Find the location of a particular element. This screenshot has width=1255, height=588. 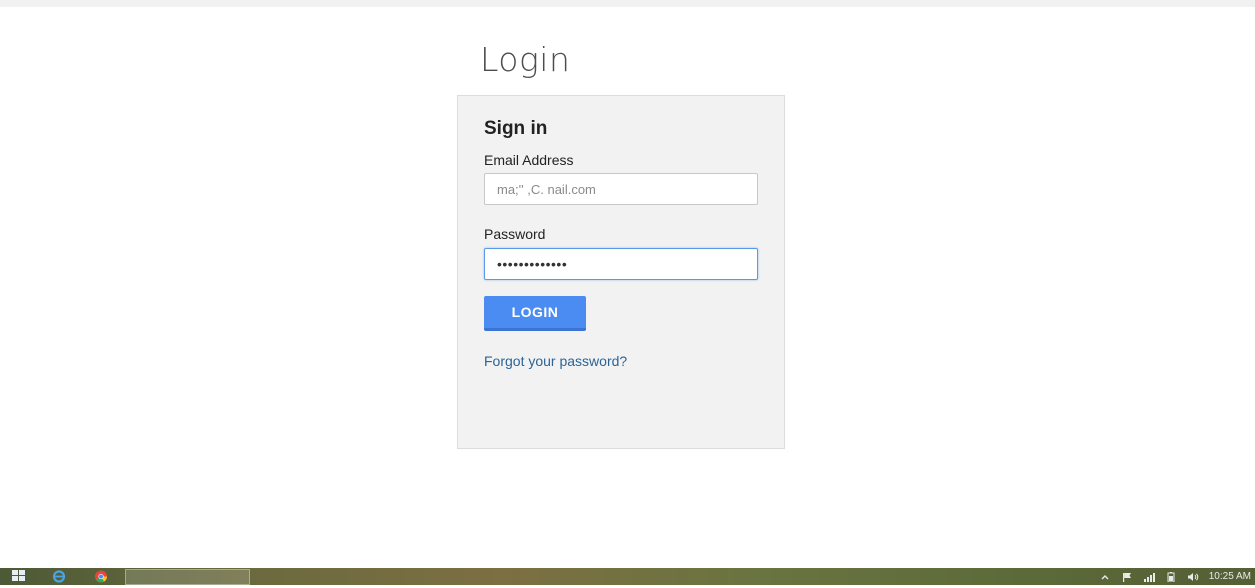

taskbar: 10:25 AM is located at coordinates (627, 576).